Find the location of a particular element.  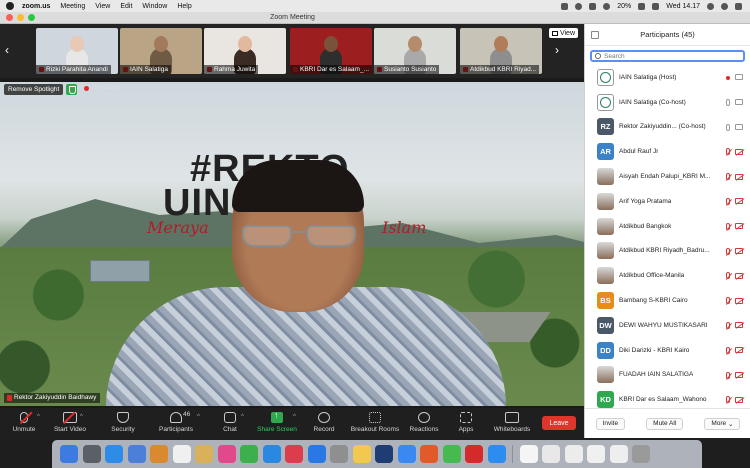

video-options-caret-icon: ^ is located at coordinates (81, 417).